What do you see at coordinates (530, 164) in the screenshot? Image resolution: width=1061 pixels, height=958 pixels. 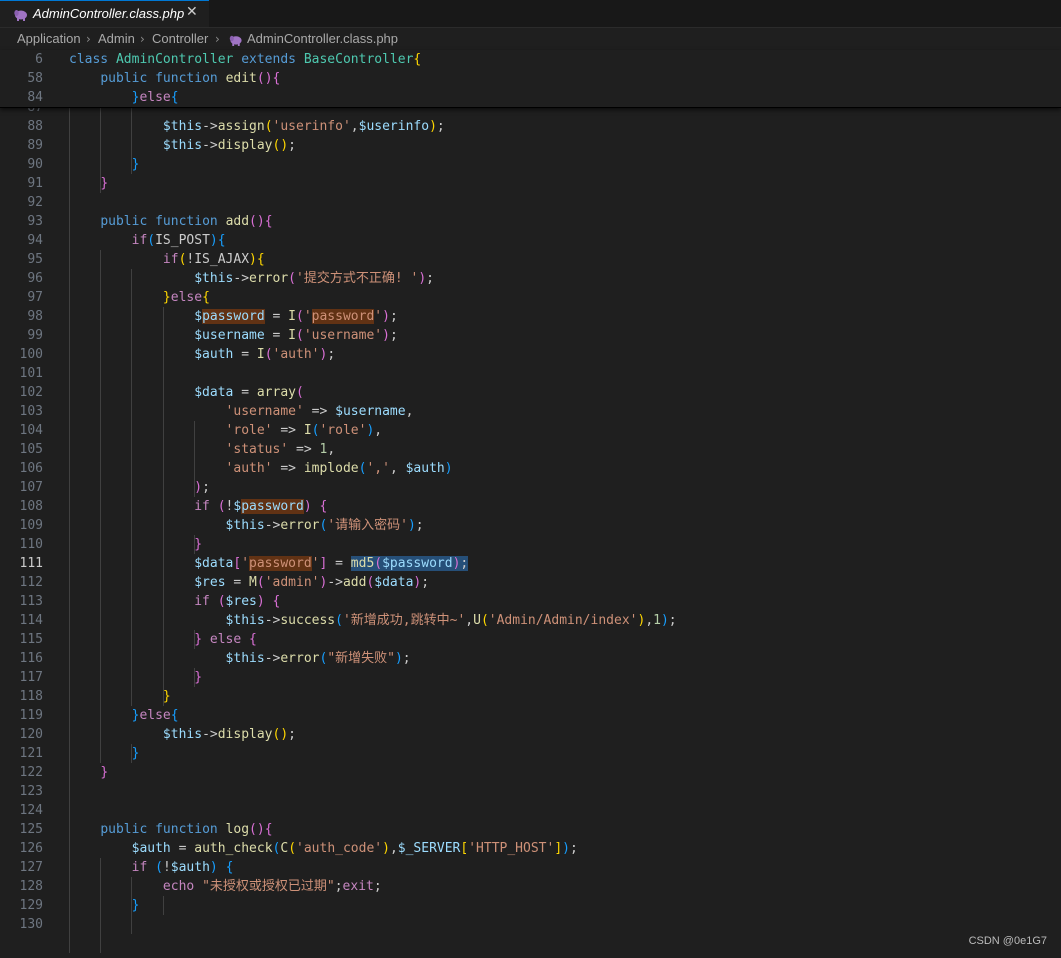 I see `code-line: 90 }` at bounding box center [530, 164].